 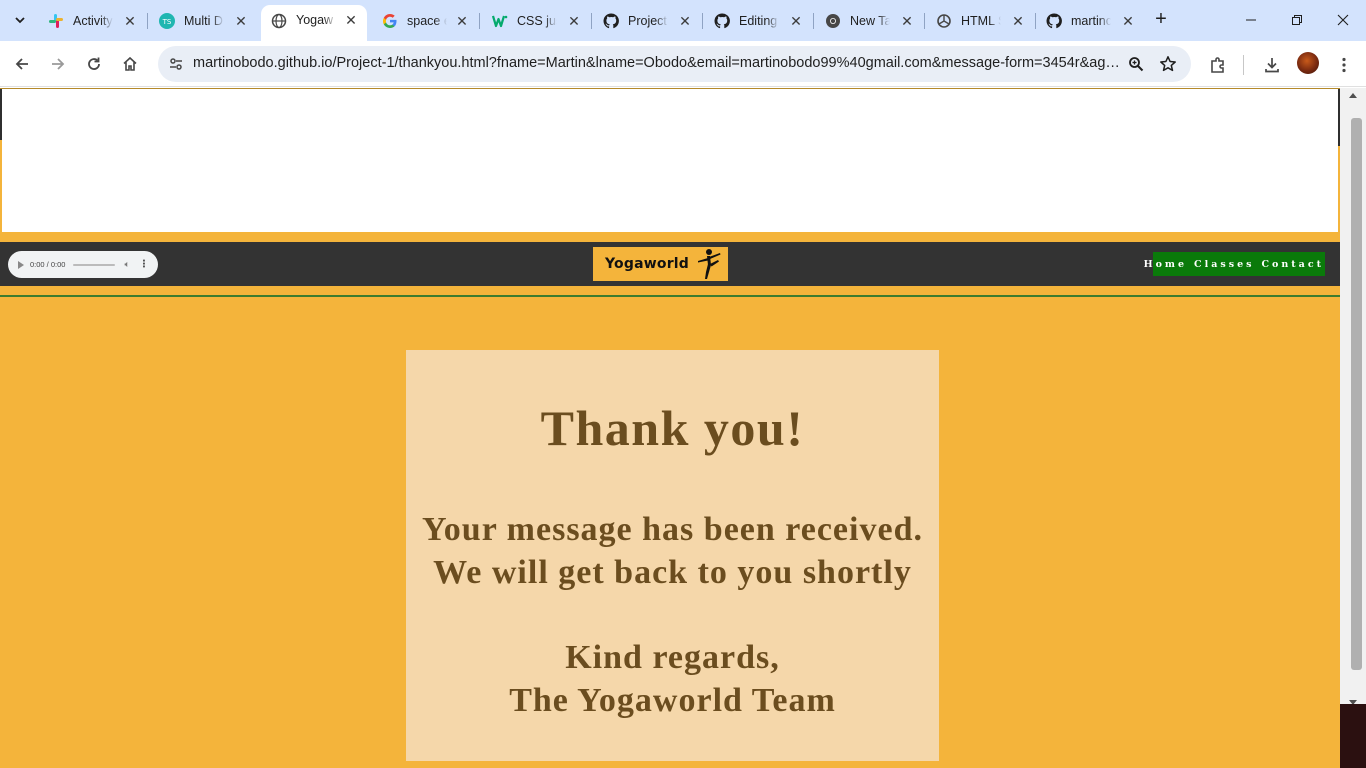 I want to click on zoom-button, so click(x=1136, y=64).